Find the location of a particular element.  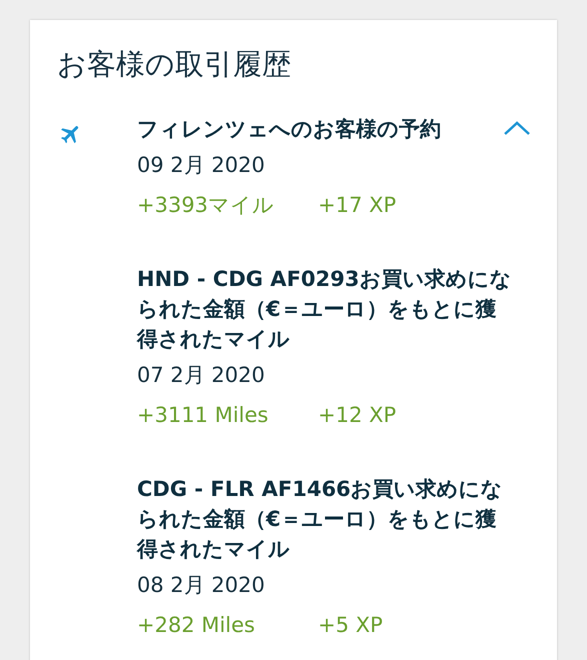

xp-text: +12 XP is located at coordinates (357, 415).